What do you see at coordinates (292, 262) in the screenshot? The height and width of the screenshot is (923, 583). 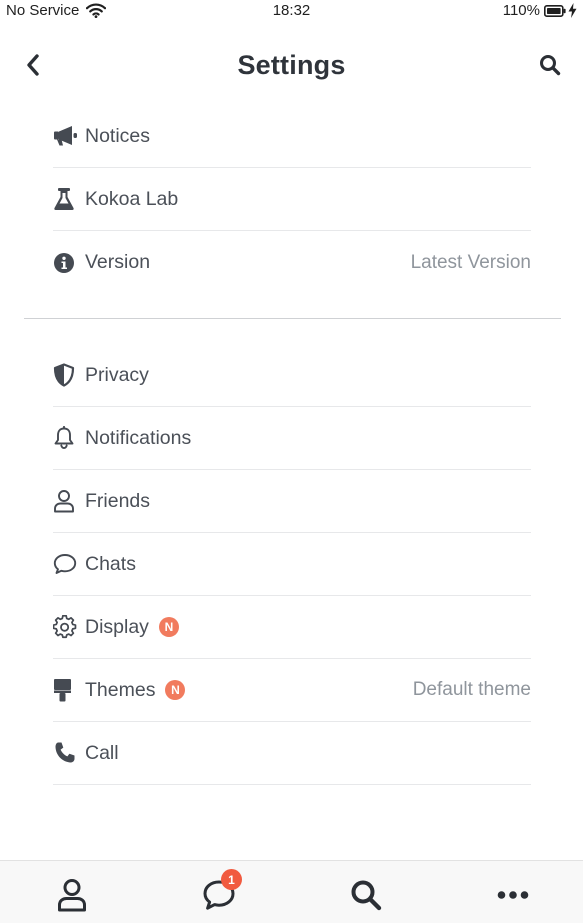 I see `settings-row-version: Version Latest Version` at bounding box center [292, 262].